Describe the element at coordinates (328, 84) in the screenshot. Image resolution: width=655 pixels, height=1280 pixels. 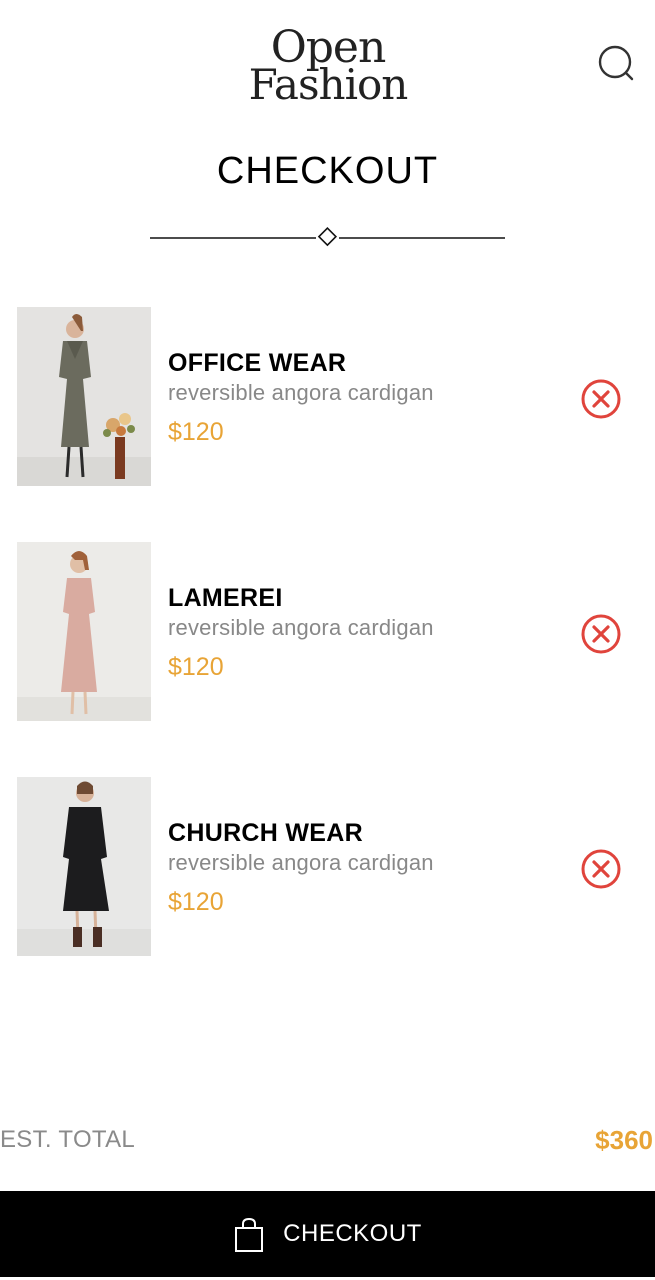
I see `logo-line-fashion: Fashion` at that location.